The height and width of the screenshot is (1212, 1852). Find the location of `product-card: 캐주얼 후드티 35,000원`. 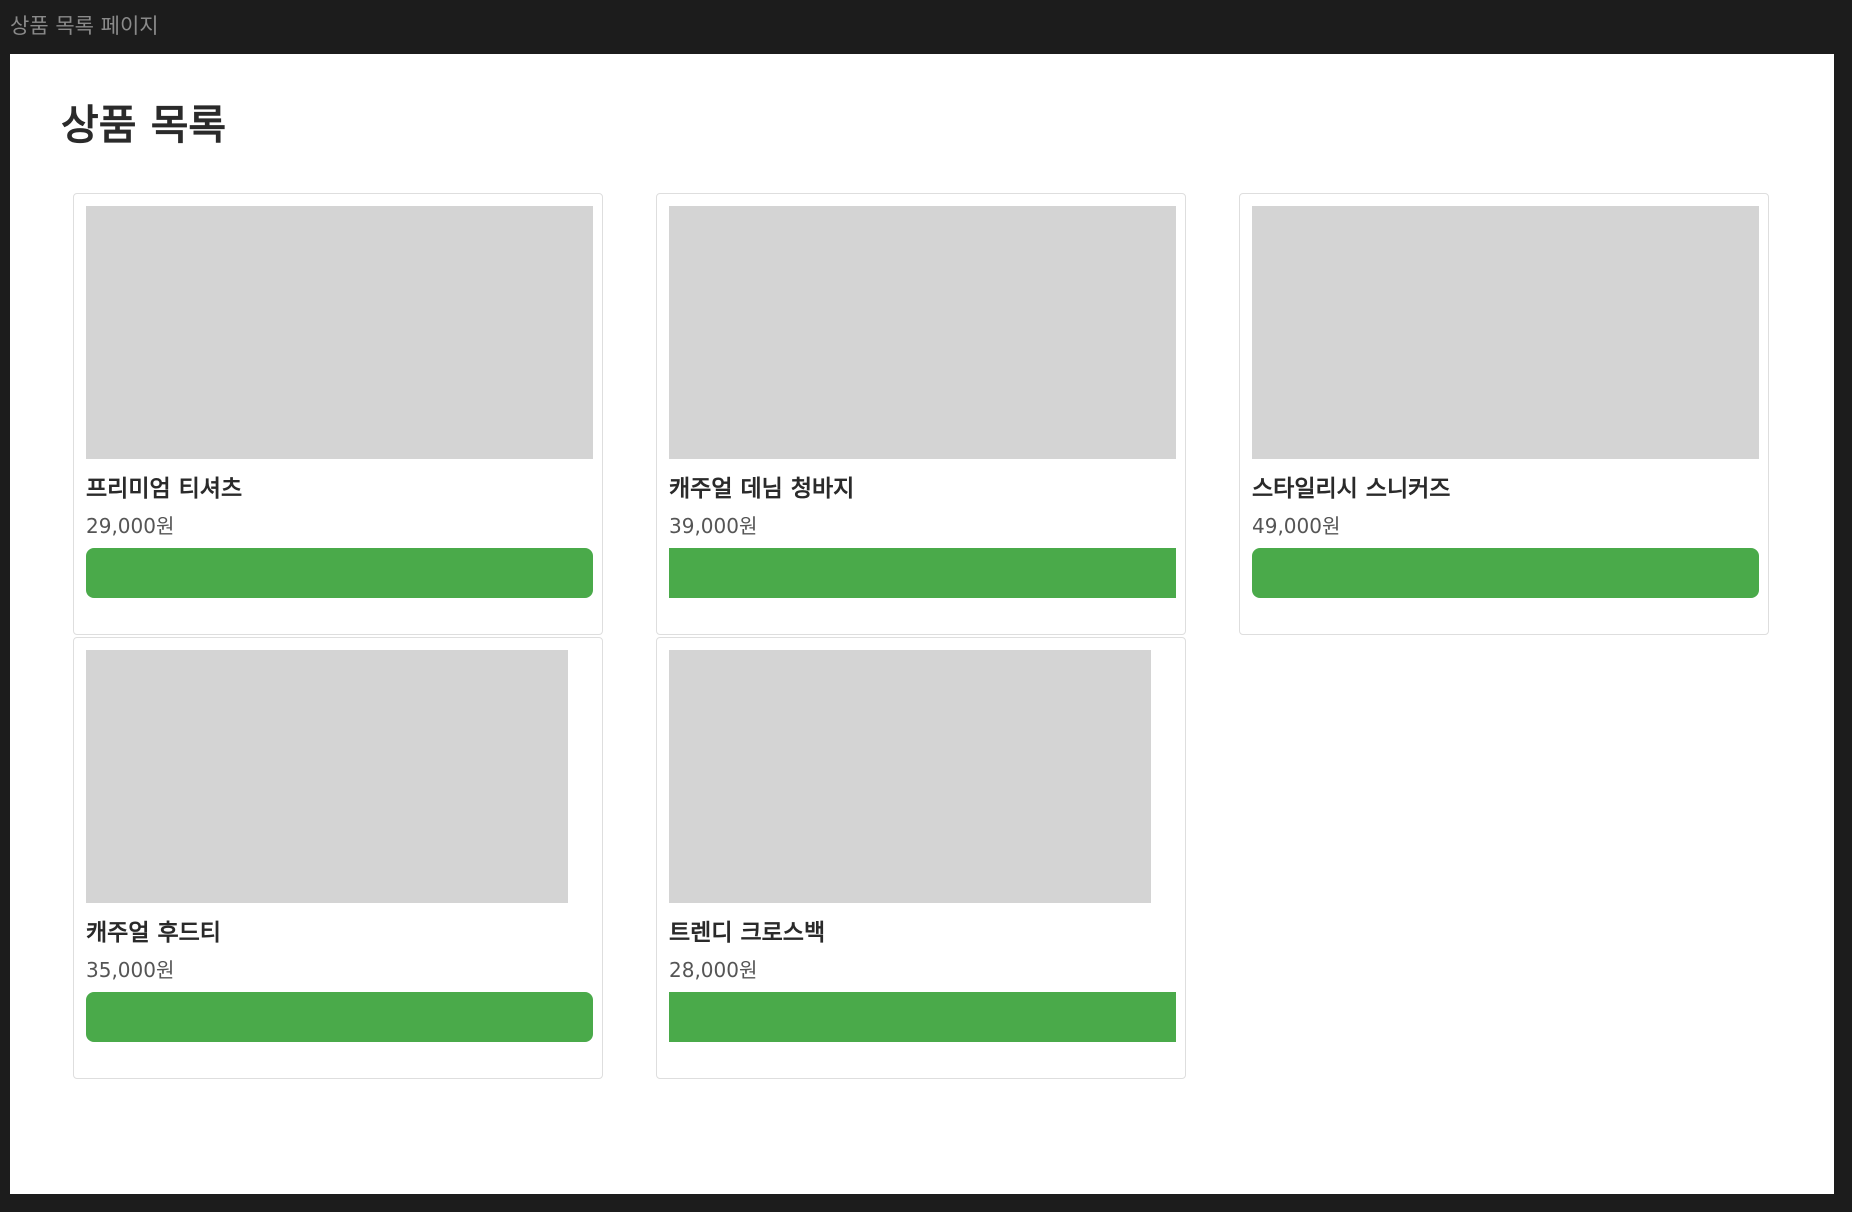

product-card: 캐주얼 후드티 35,000원 is located at coordinates (338, 858).